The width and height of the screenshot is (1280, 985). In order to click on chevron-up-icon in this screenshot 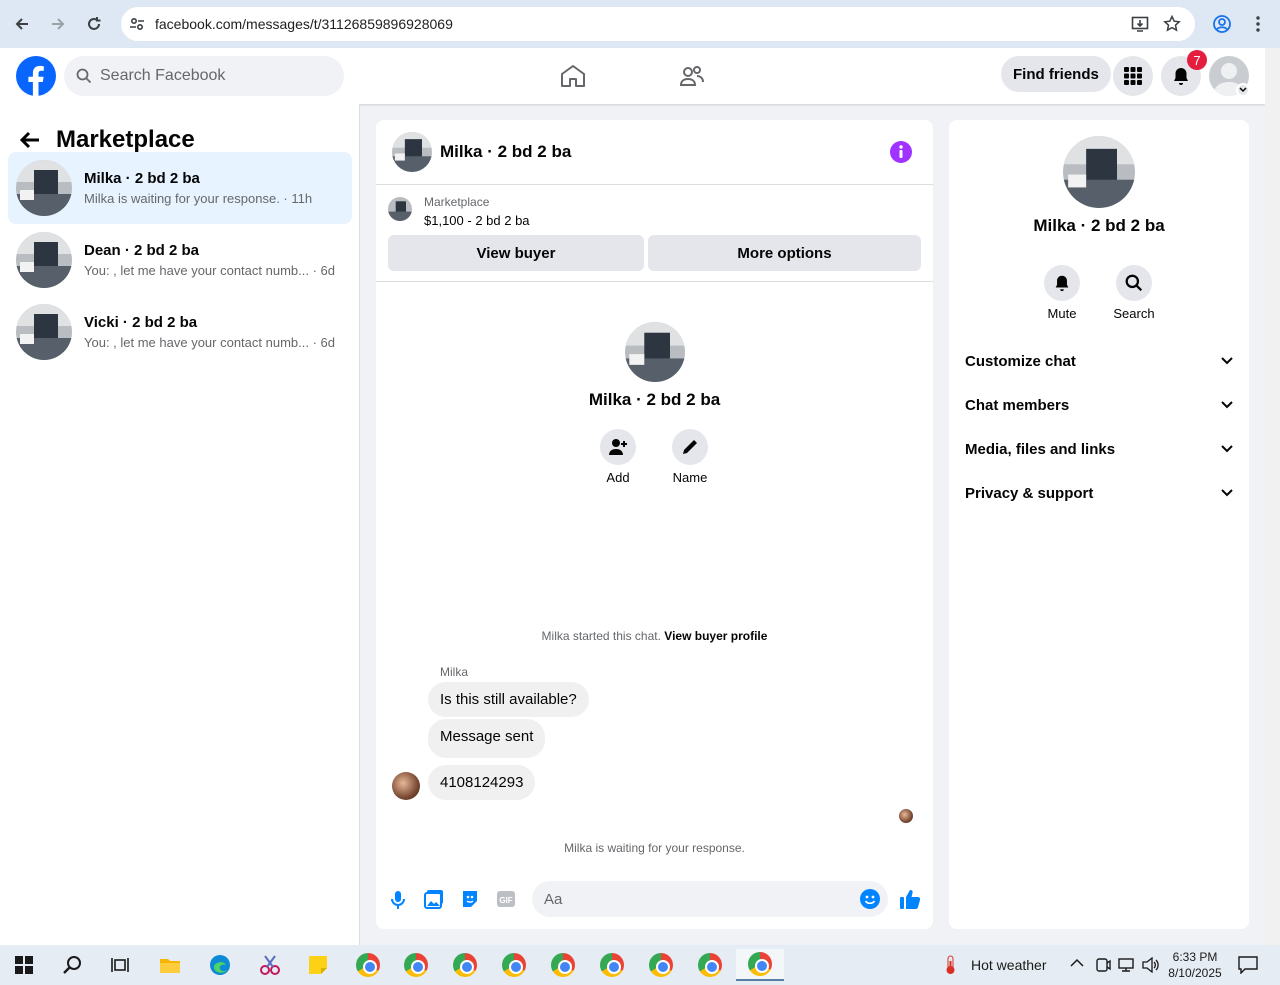, I will do `click(1077, 963)`.